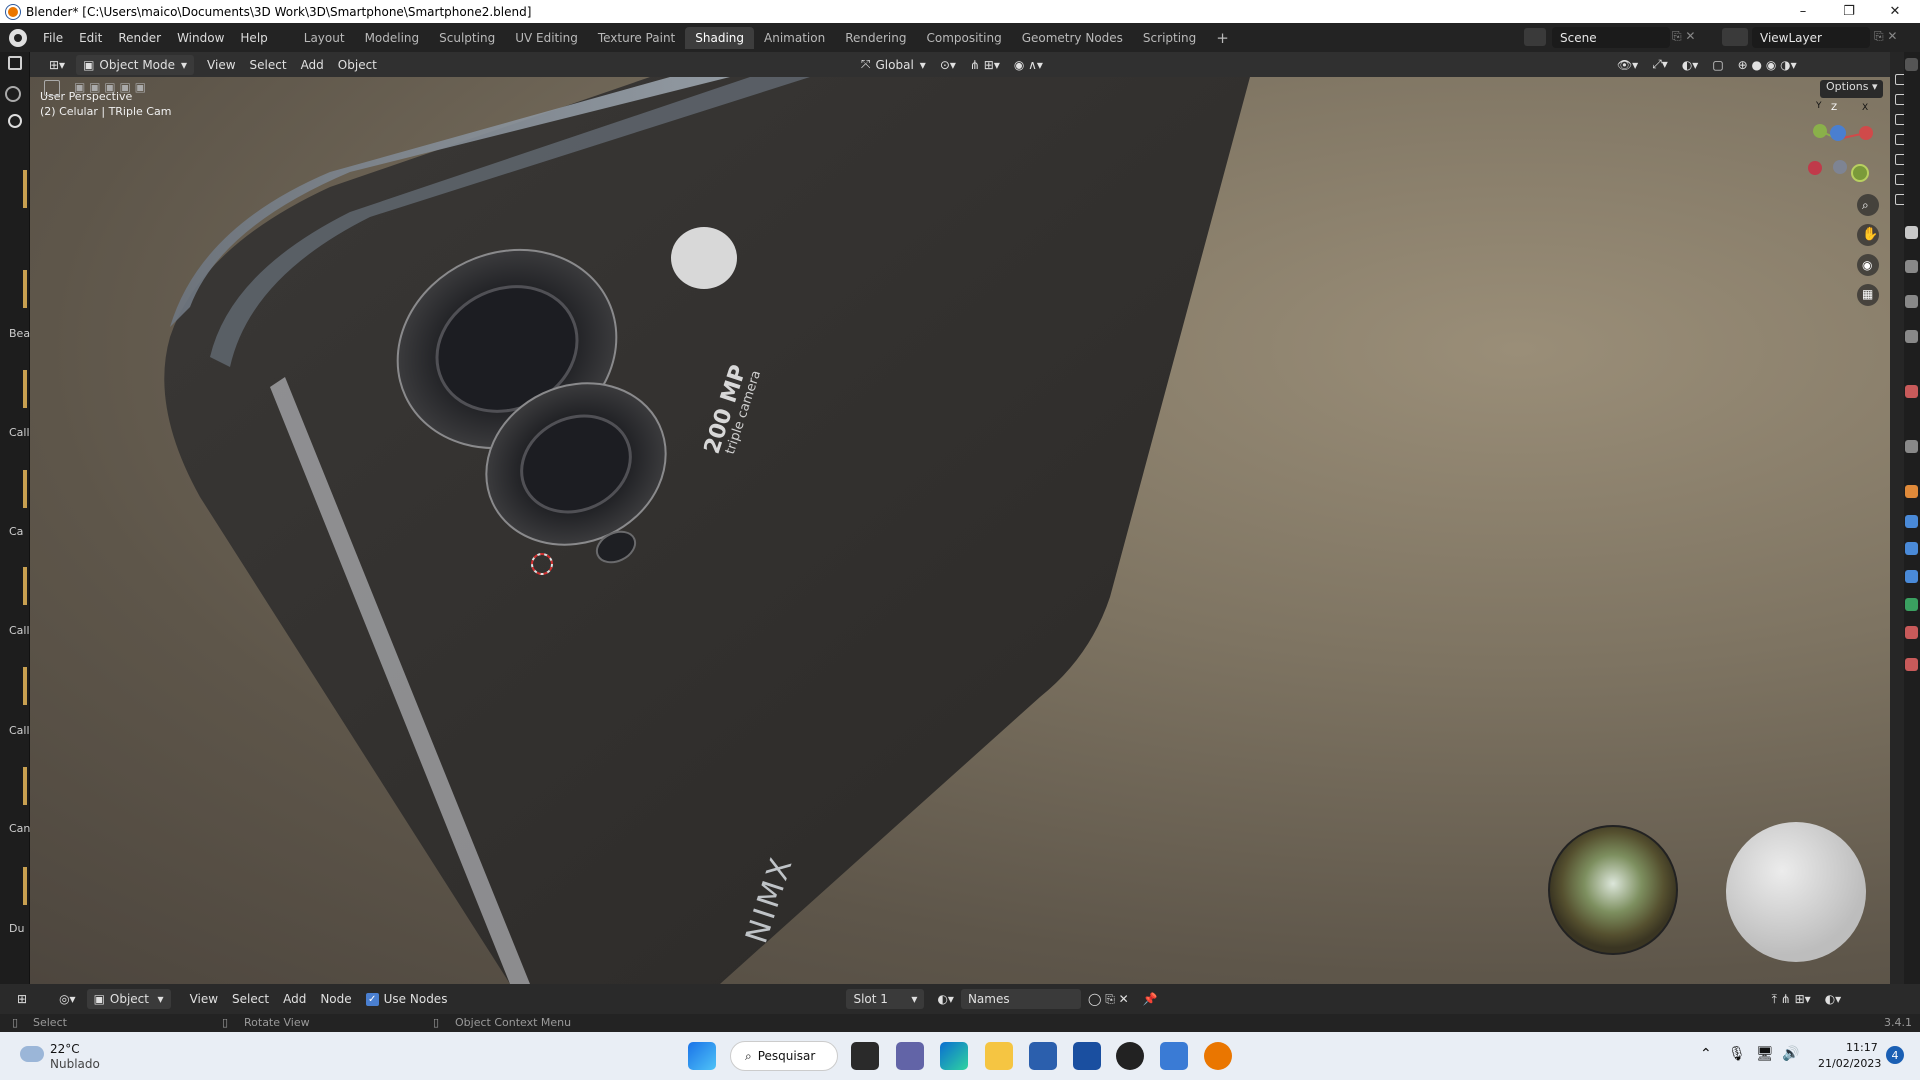  What do you see at coordinates (1862, 1047) in the screenshot?
I see `clock-time: 11:17` at bounding box center [1862, 1047].